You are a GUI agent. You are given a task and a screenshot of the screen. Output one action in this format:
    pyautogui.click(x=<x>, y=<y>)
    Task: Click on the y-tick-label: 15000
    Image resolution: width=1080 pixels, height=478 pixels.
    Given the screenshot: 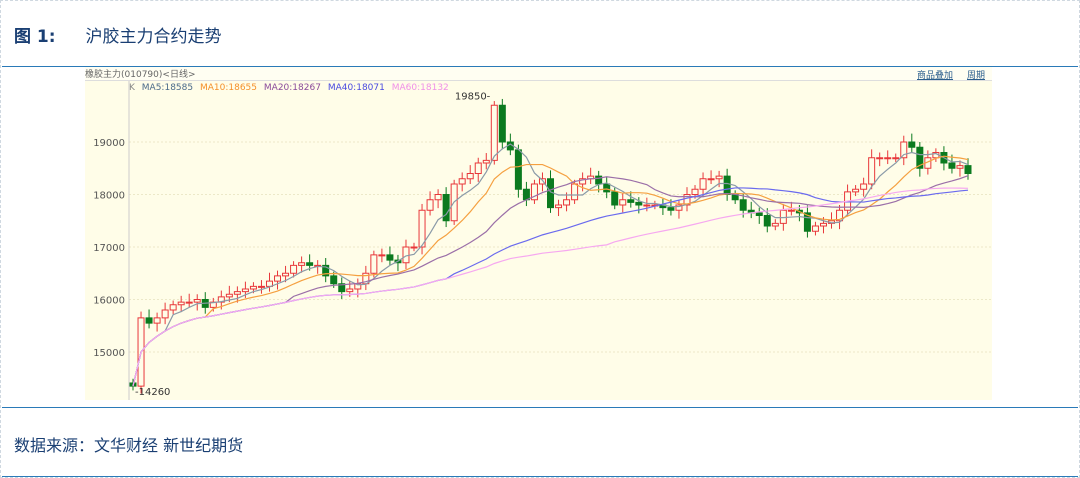 What is the action you would take?
    pyautogui.click(x=109, y=353)
    